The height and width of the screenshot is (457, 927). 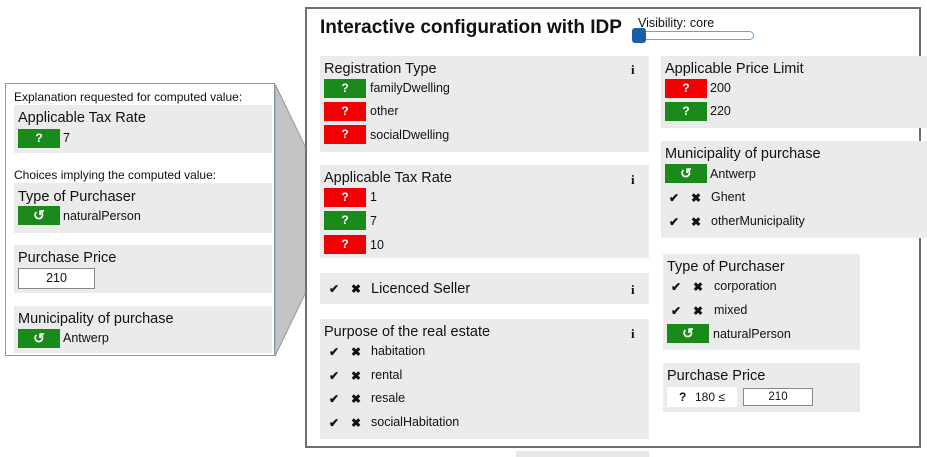 I want to click on page-title: Interactive configuration with IDP, so click(x=471, y=27).